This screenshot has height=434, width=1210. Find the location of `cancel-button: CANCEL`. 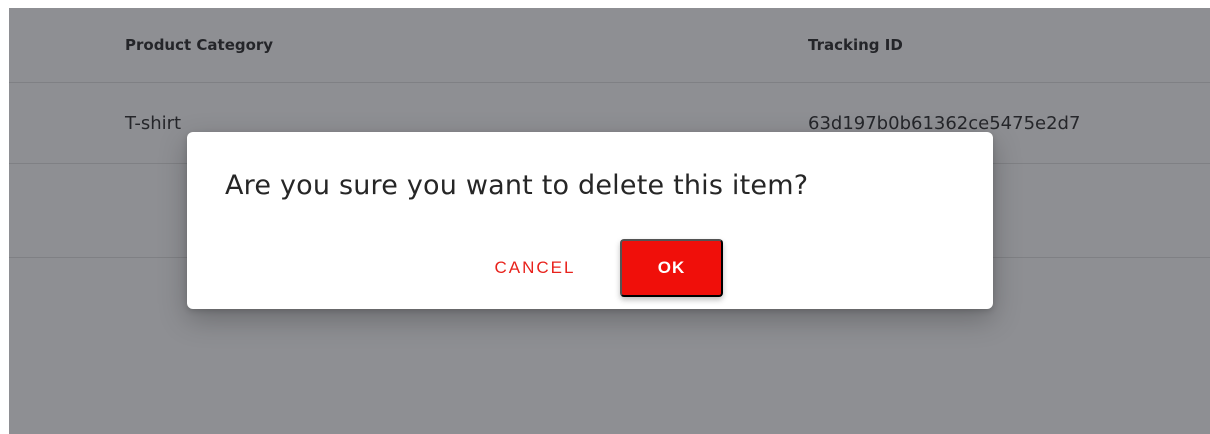

cancel-button: CANCEL is located at coordinates (535, 268).